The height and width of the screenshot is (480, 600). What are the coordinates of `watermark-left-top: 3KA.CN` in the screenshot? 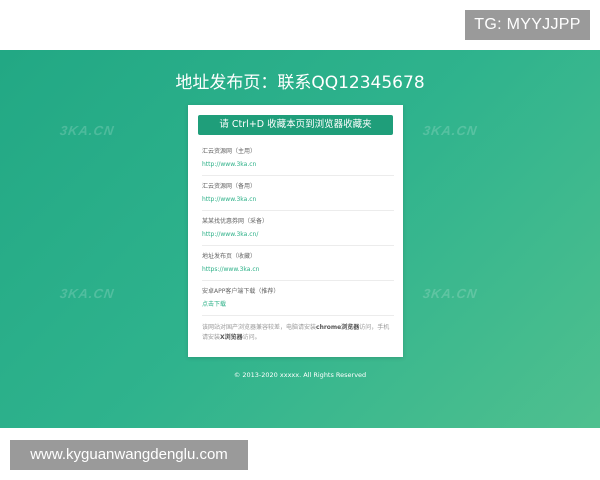 It's located at (87, 130).